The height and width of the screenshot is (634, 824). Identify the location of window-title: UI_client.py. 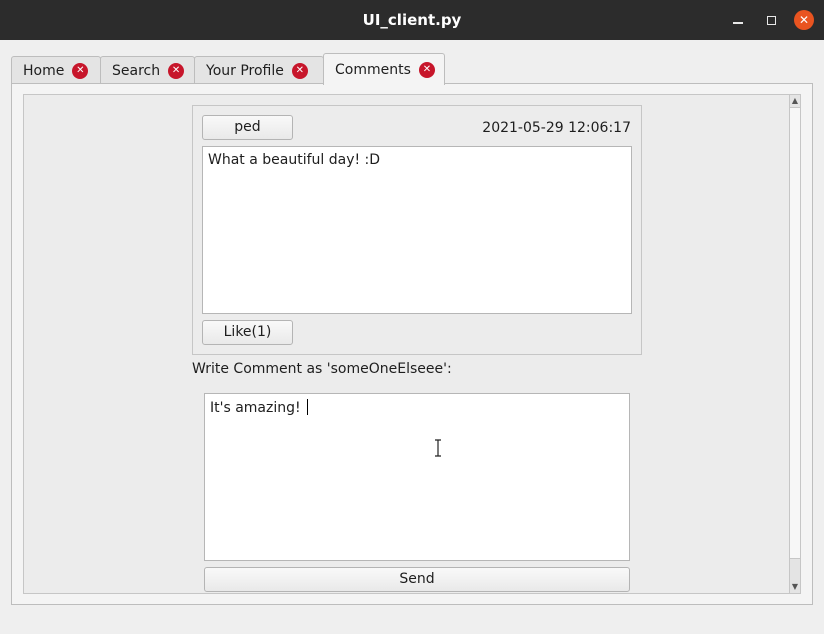
(412, 20).